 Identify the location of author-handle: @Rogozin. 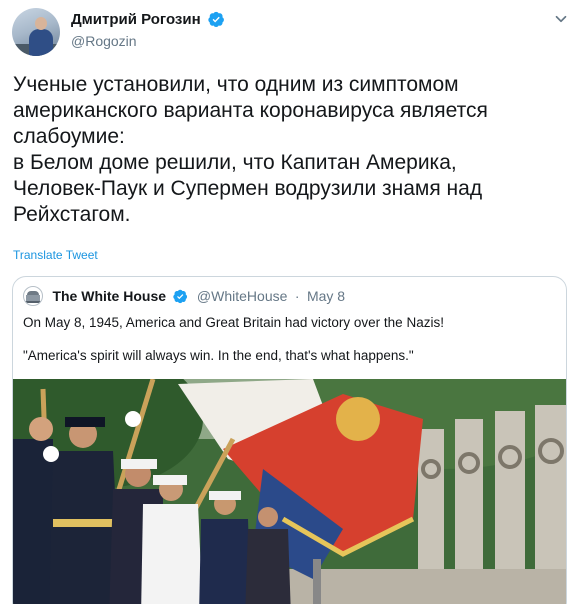
(148, 41).